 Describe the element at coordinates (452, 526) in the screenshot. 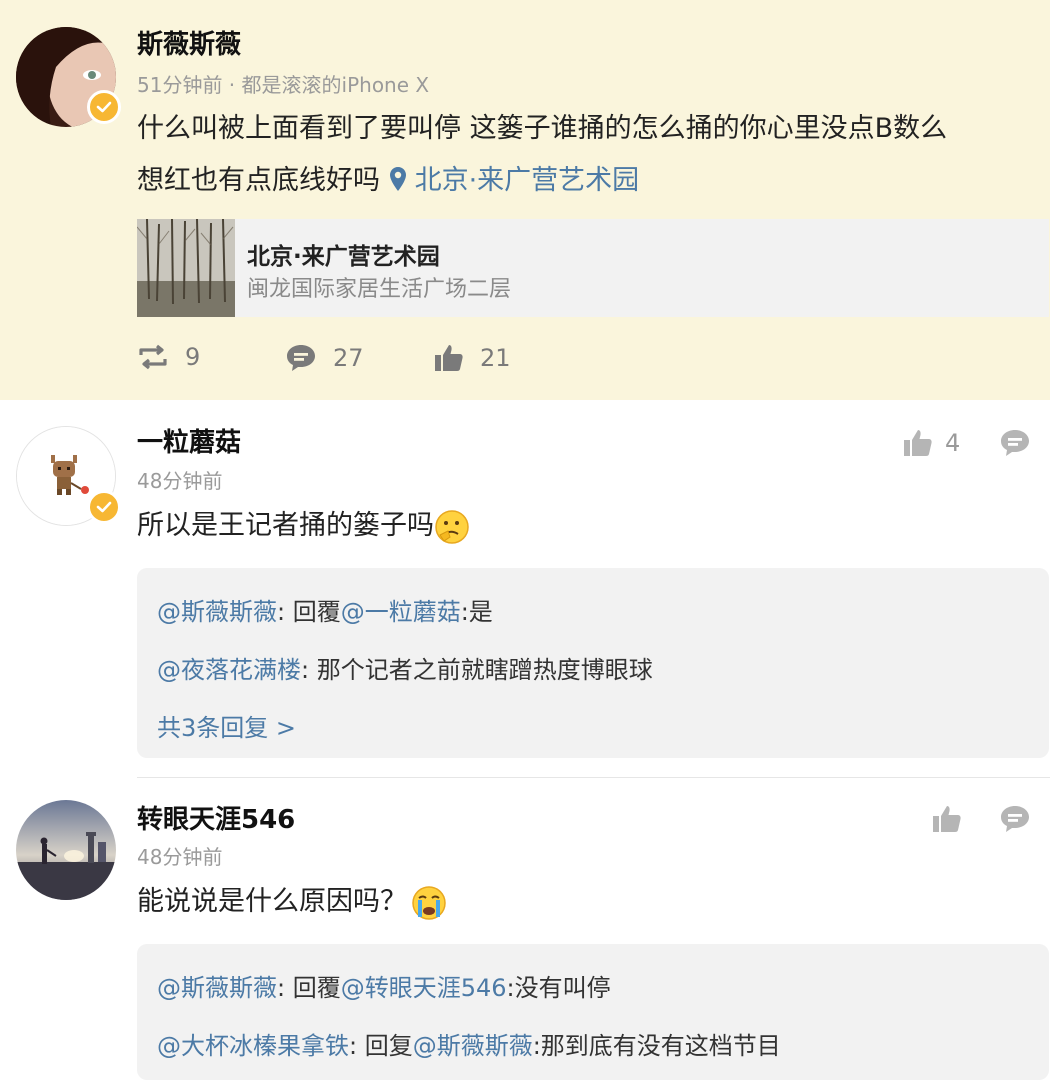

I see `thinking-face-emoji-icon` at that location.